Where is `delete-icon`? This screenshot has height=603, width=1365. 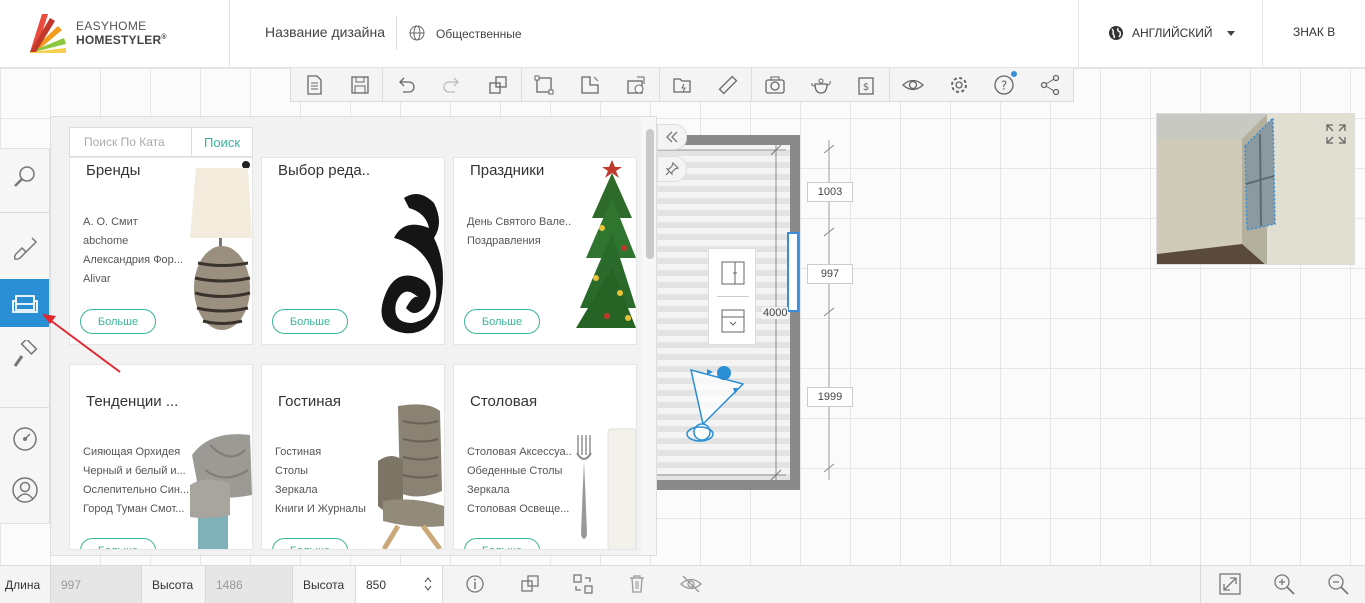 delete-icon is located at coordinates (637, 584).